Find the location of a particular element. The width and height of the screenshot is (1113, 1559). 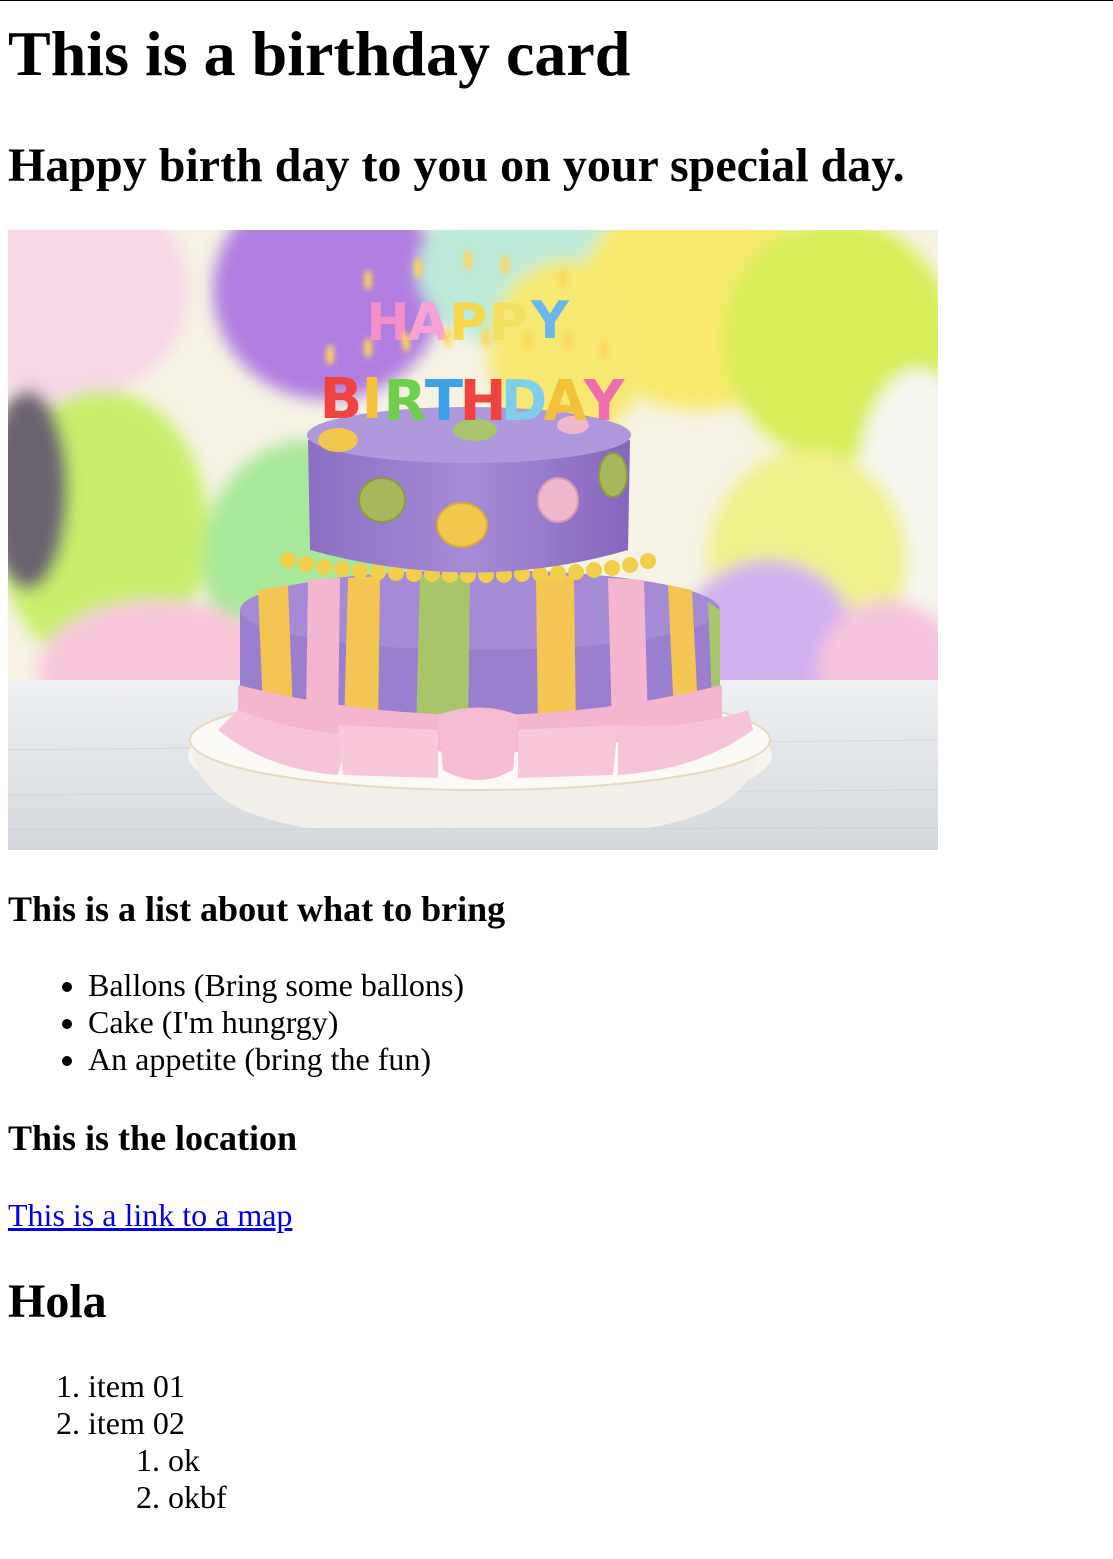

svg-text: I is located at coordinates (372, 399).